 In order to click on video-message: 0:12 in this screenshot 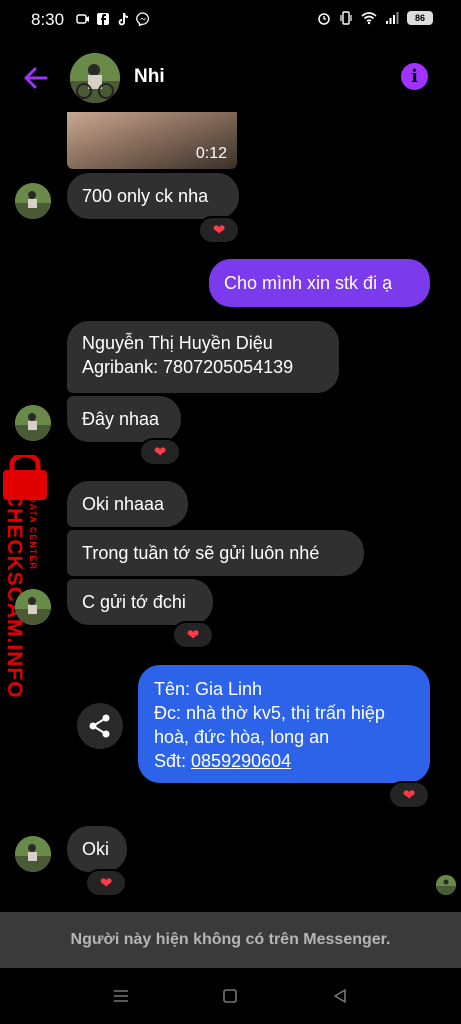, I will do `click(152, 140)`.